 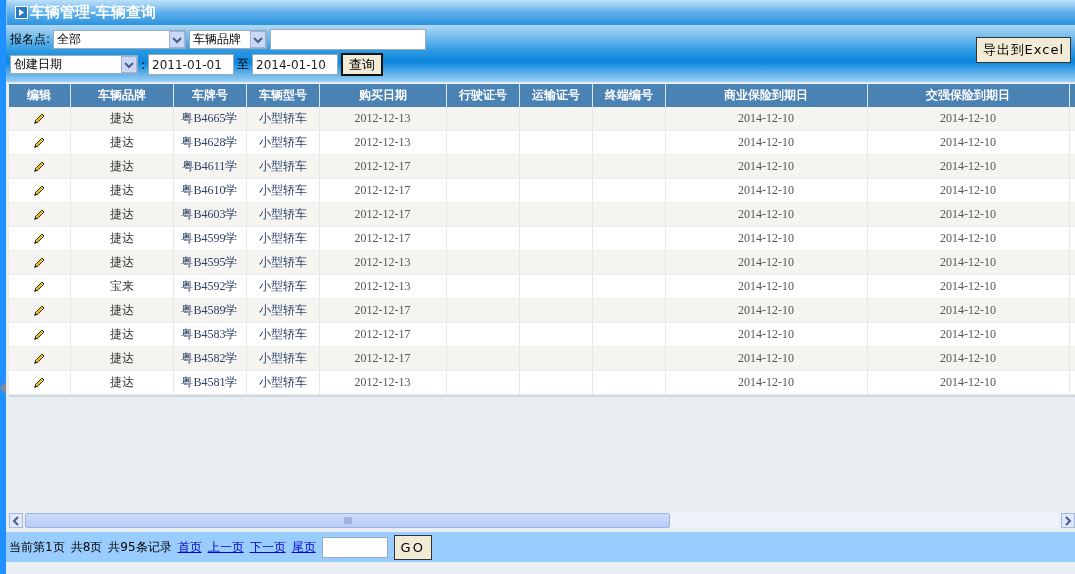 What do you see at coordinates (120, 39) in the screenshot?
I see `site-select: 全部` at bounding box center [120, 39].